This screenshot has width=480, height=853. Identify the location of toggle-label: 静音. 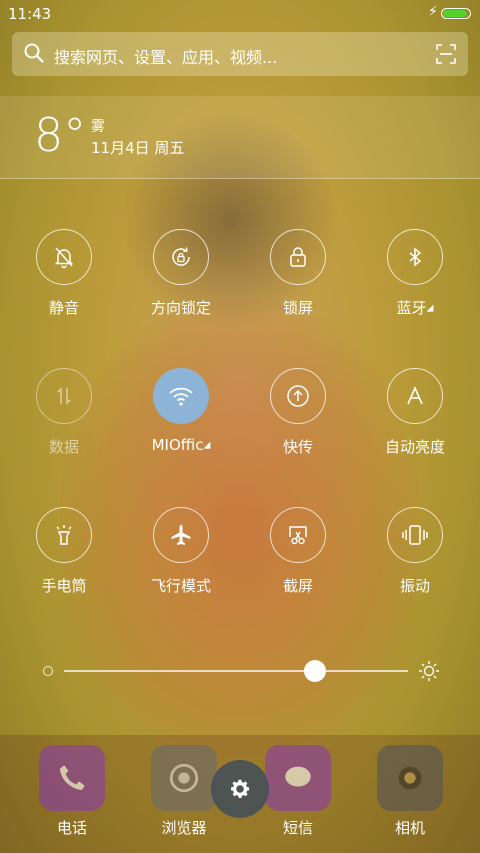
(63, 308).